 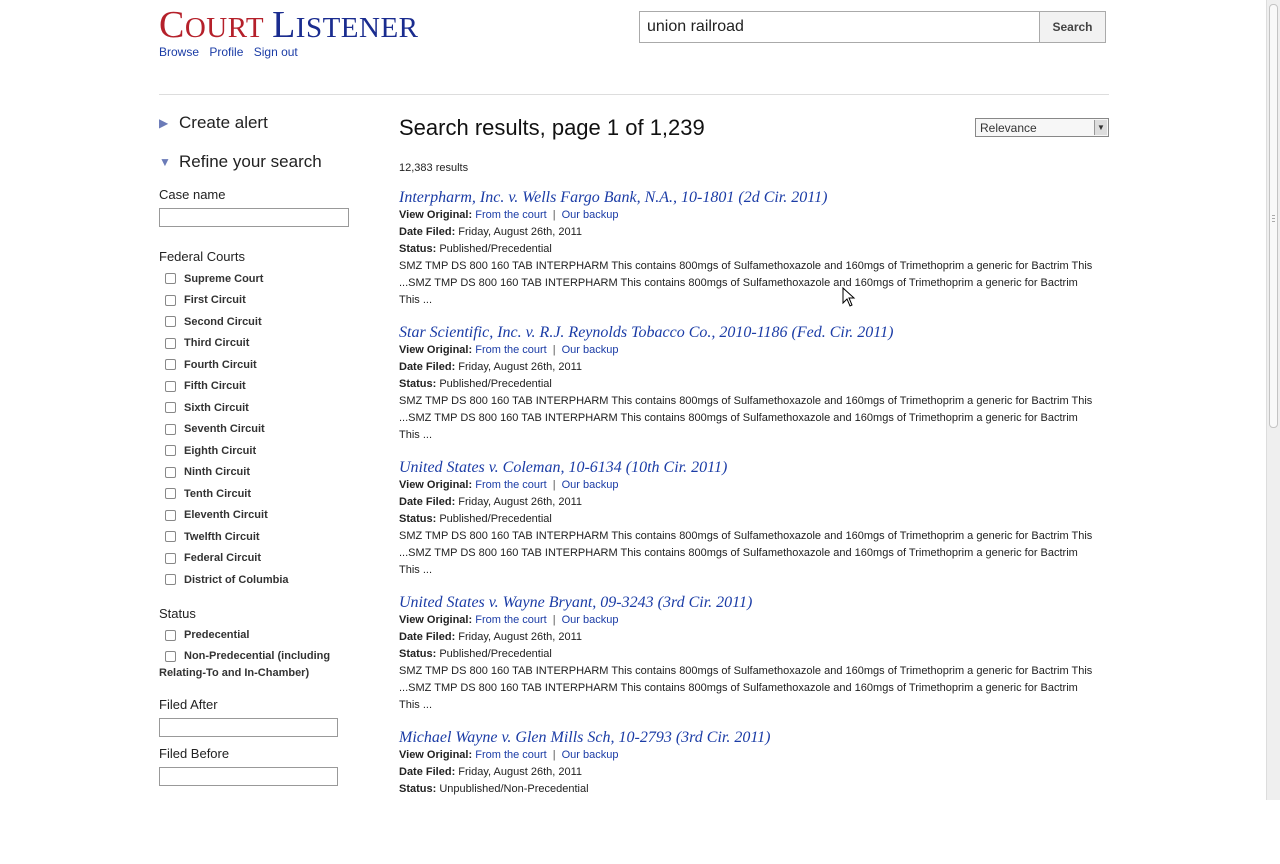 I want to click on case-name-input, so click(x=254, y=217).